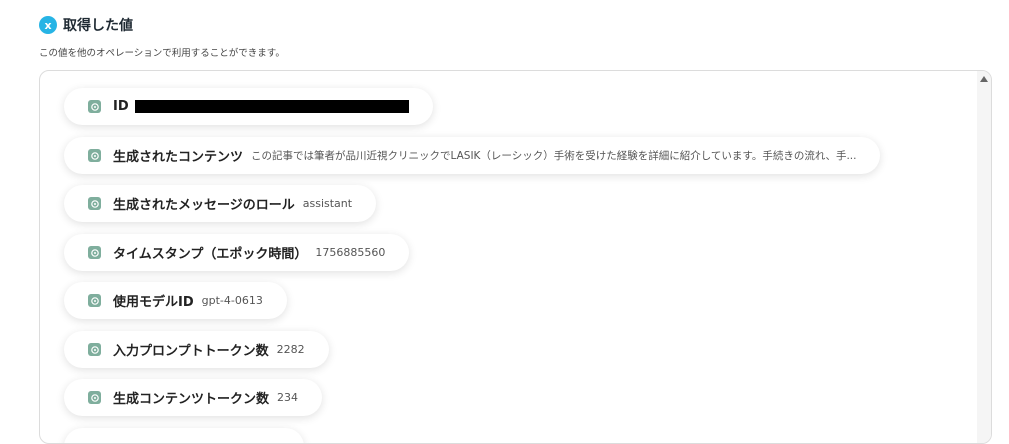 Image resolution: width=1009 pixels, height=444 pixels. I want to click on value-item-timestamp: タイムスタンプ（エポック時間） 1756885560, so click(237, 252).